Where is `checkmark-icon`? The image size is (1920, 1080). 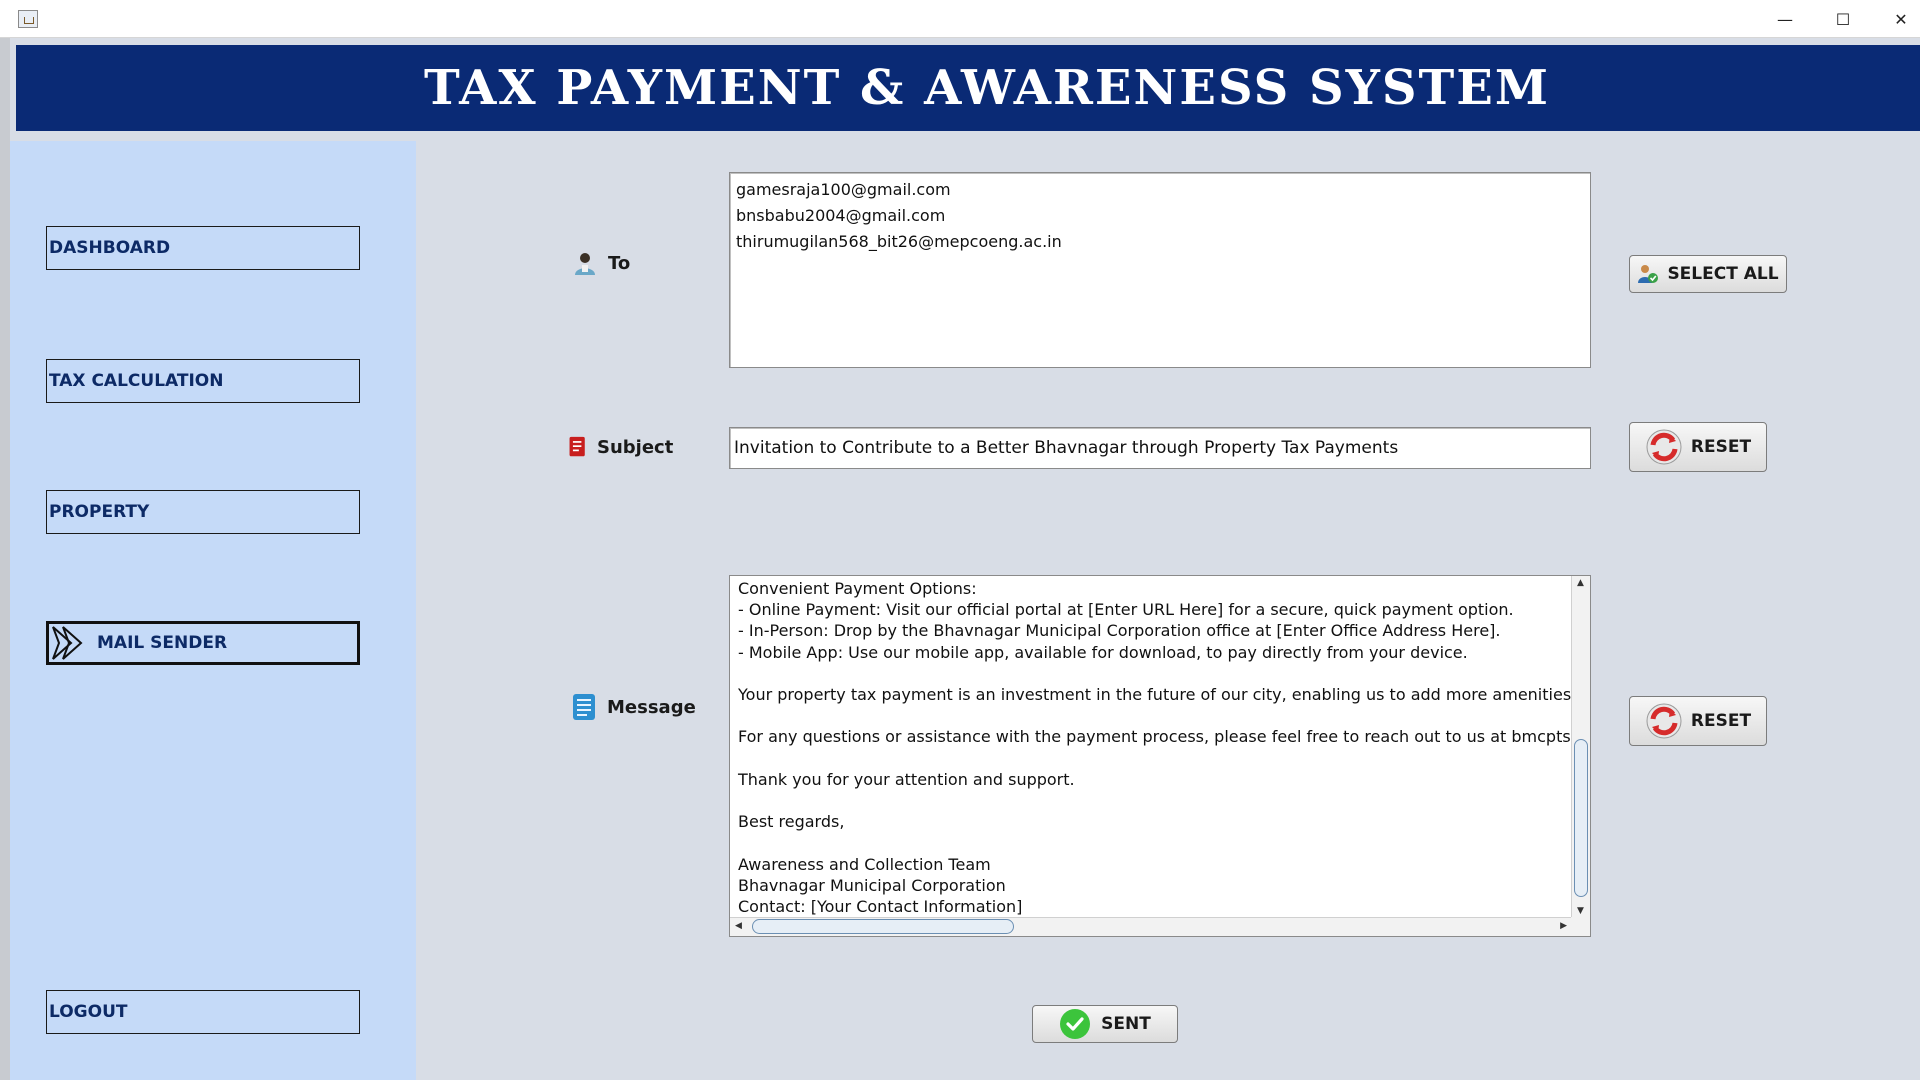 checkmark-icon is located at coordinates (1075, 1024).